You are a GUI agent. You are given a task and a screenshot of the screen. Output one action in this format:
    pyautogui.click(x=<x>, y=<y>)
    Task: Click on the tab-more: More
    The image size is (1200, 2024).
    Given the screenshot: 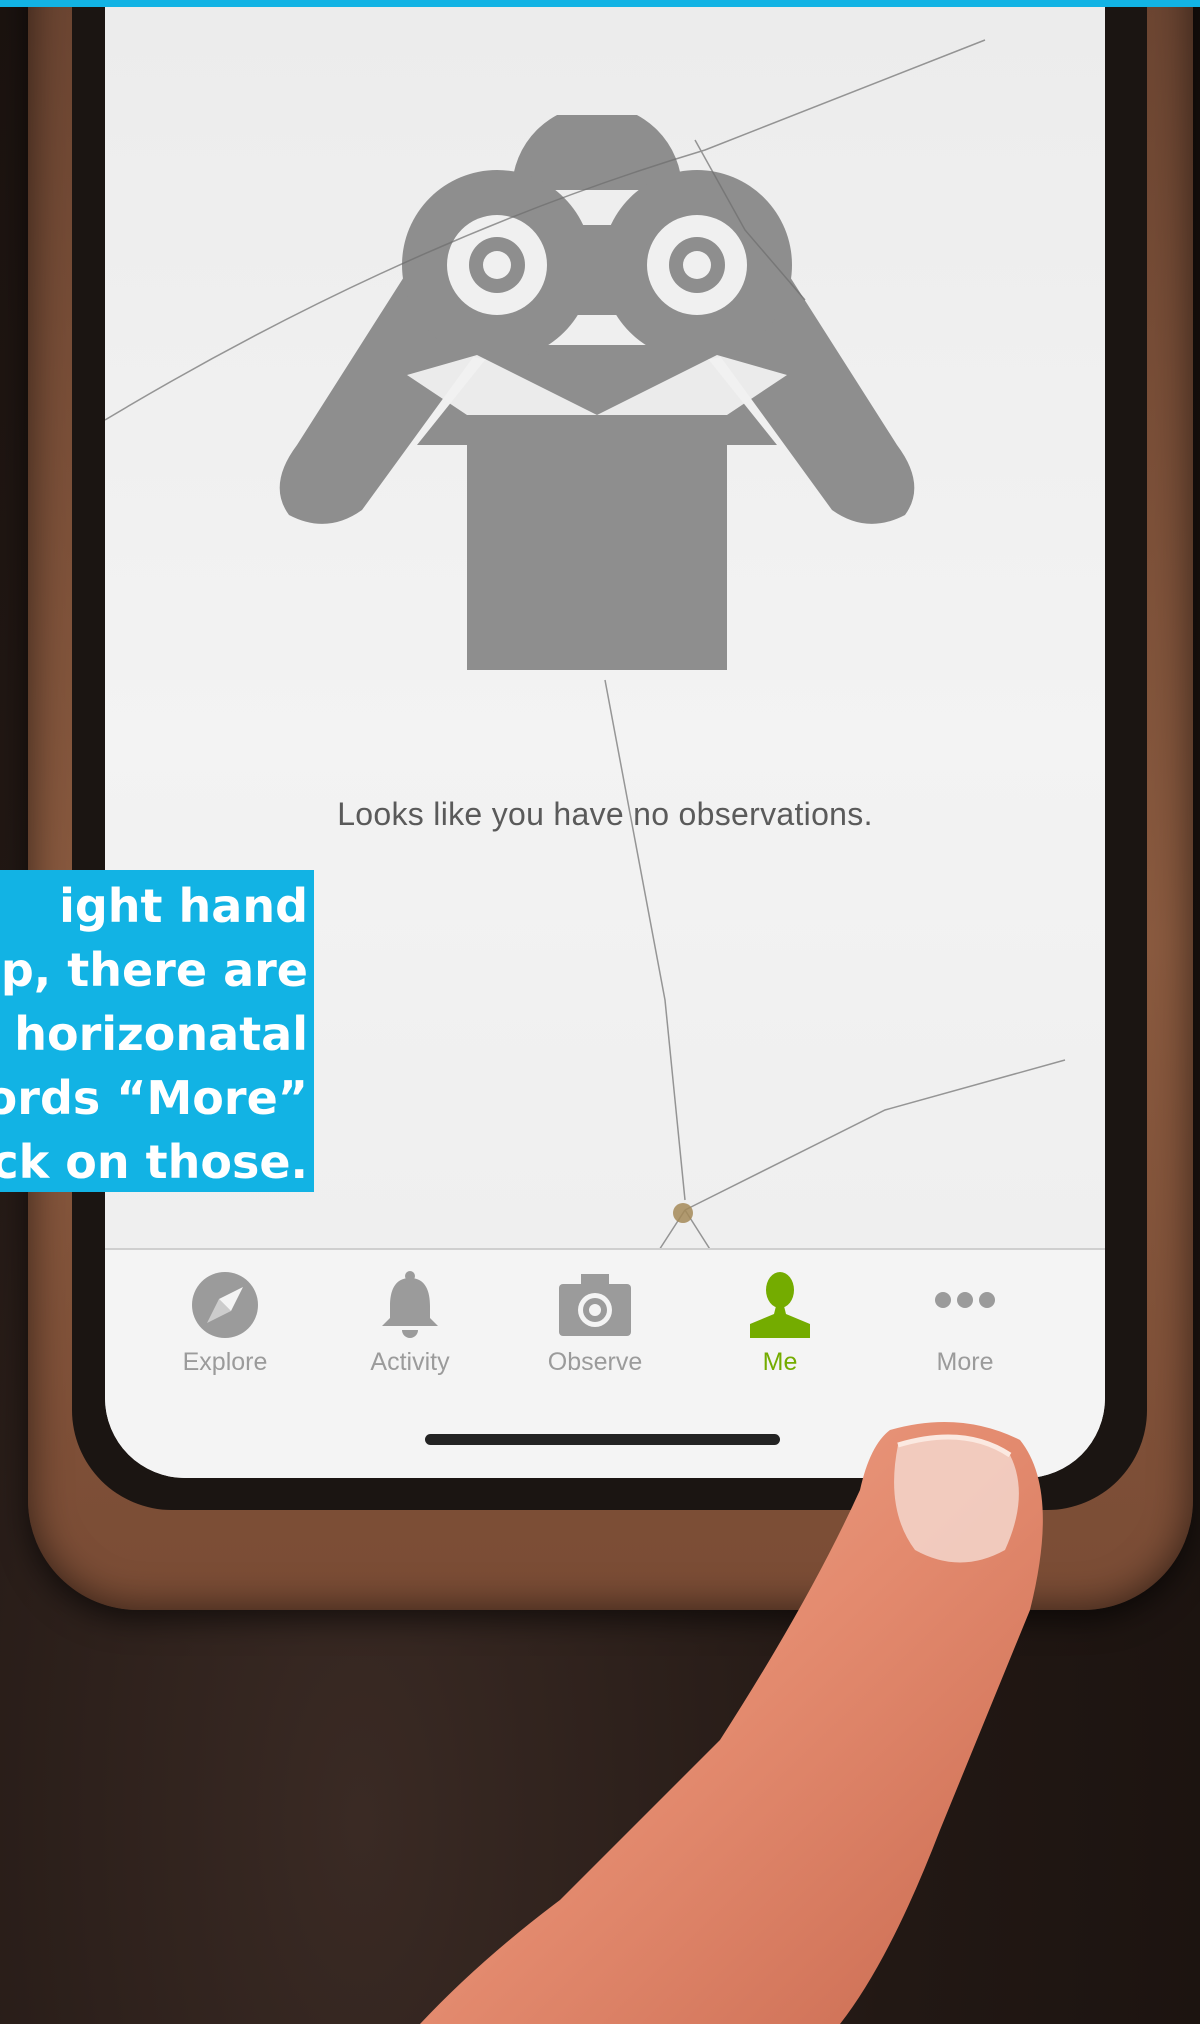 What is the action you would take?
    pyautogui.click(x=965, y=1330)
    